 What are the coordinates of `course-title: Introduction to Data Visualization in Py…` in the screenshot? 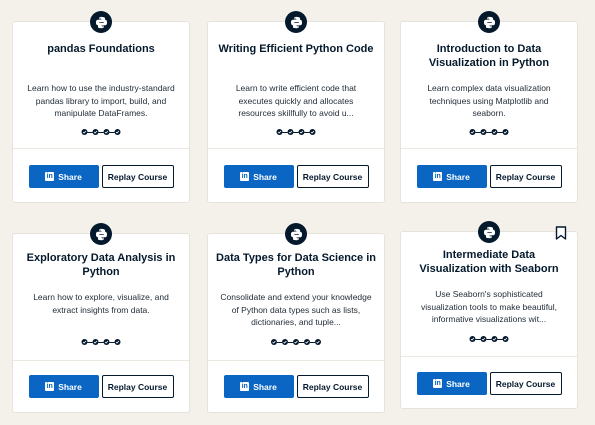 It's located at (489, 56).